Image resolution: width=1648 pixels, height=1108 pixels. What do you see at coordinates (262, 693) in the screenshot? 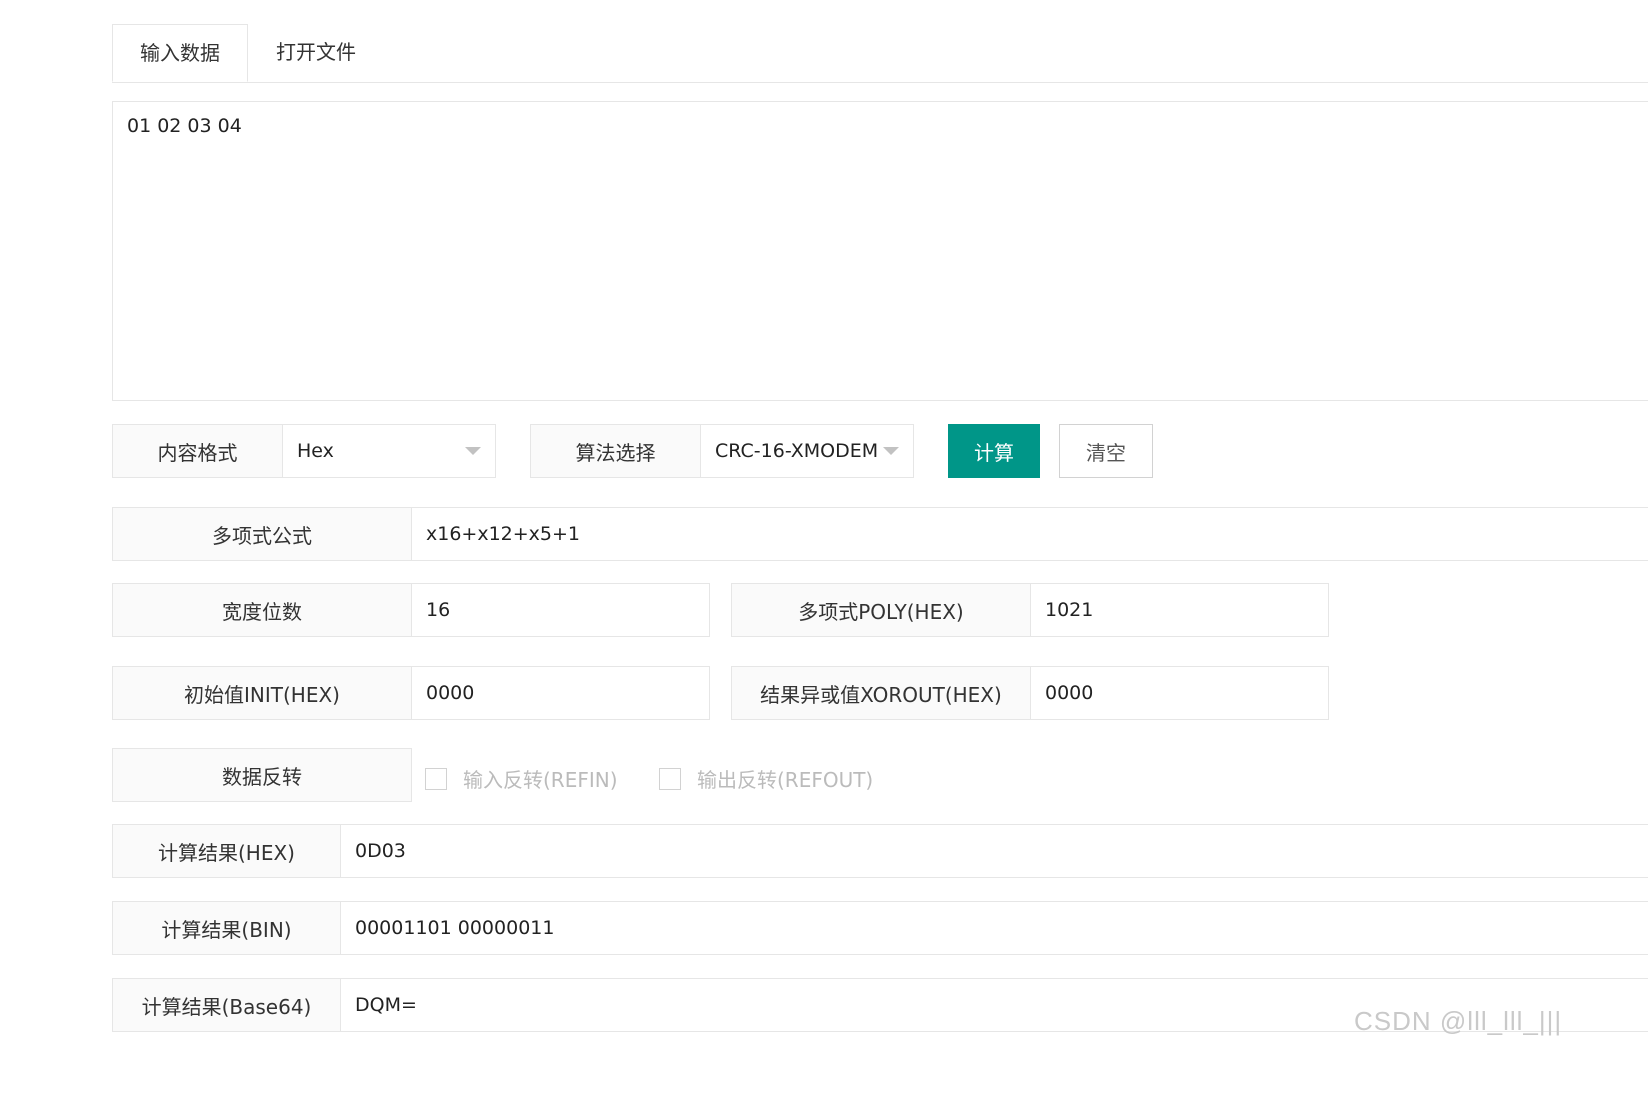
I see `init-hex-label: 初始值INIT(HEX)` at bounding box center [262, 693].